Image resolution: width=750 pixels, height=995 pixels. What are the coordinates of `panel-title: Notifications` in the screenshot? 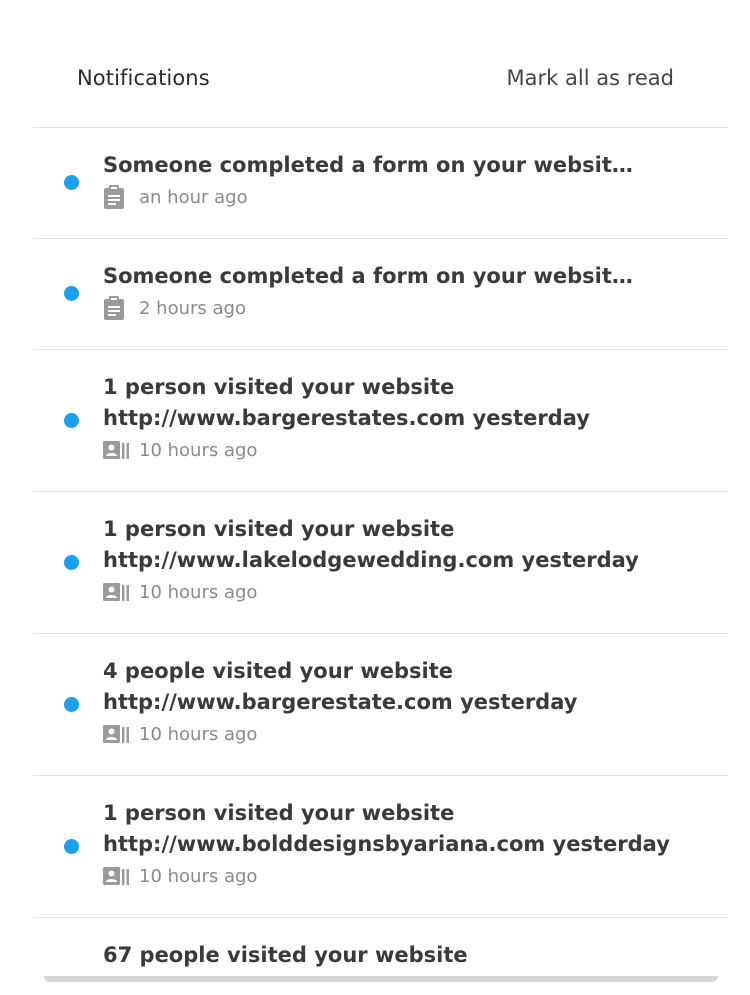 It's located at (143, 78).